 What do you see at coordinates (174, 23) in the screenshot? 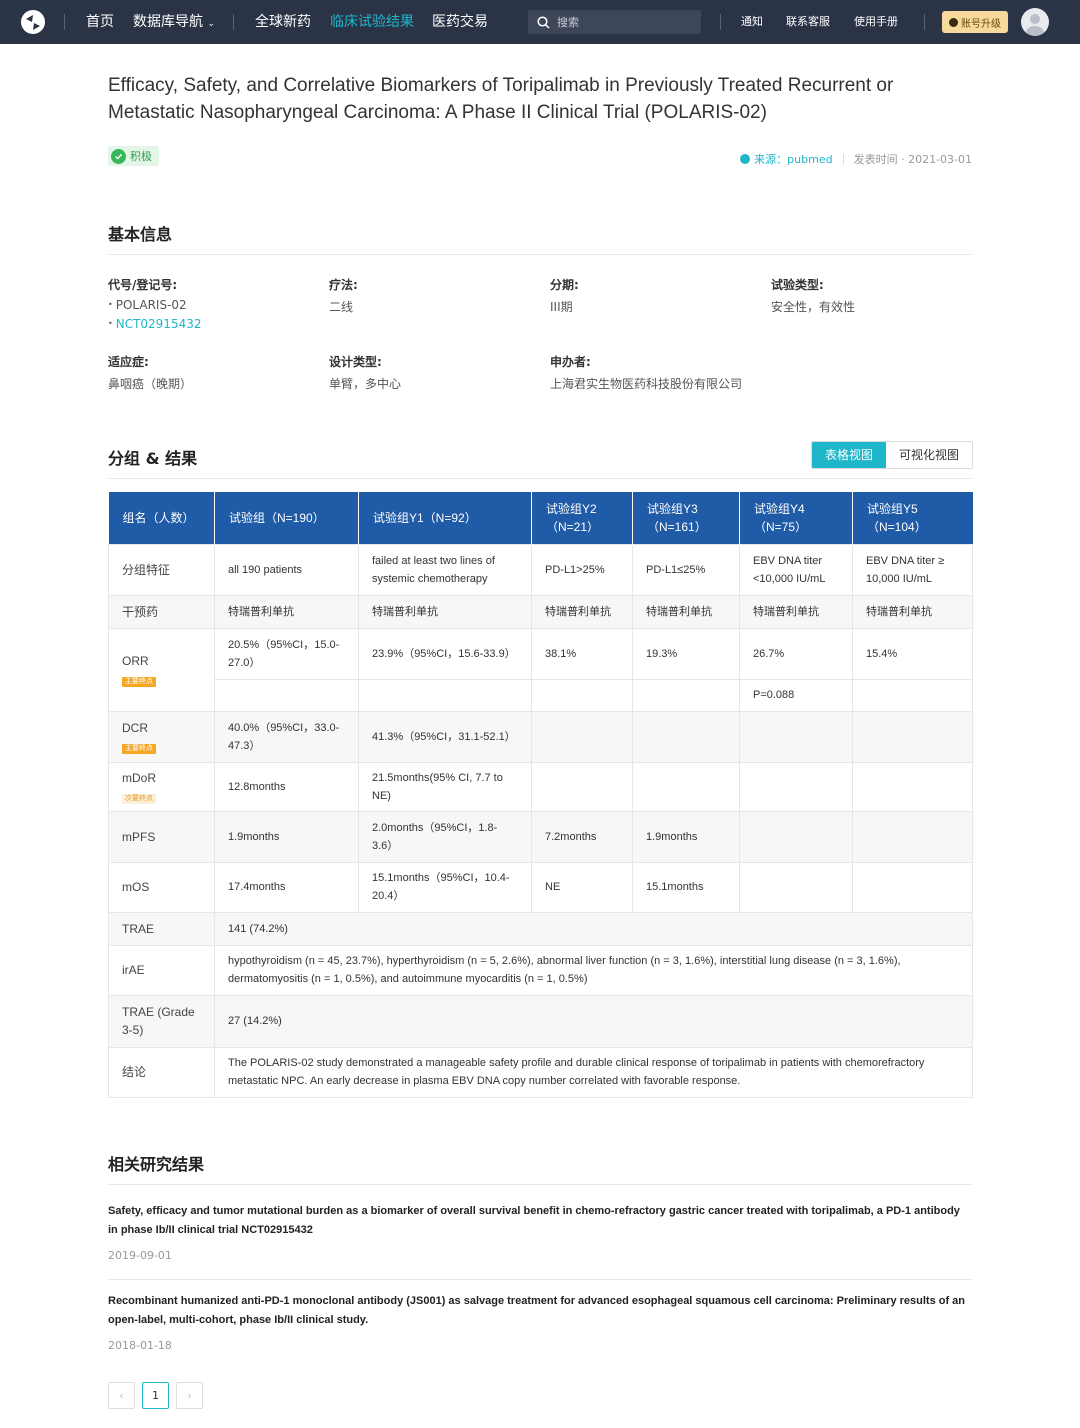
I see `nav-database: 数据库导航 ⌄` at bounding box center [174, 23].